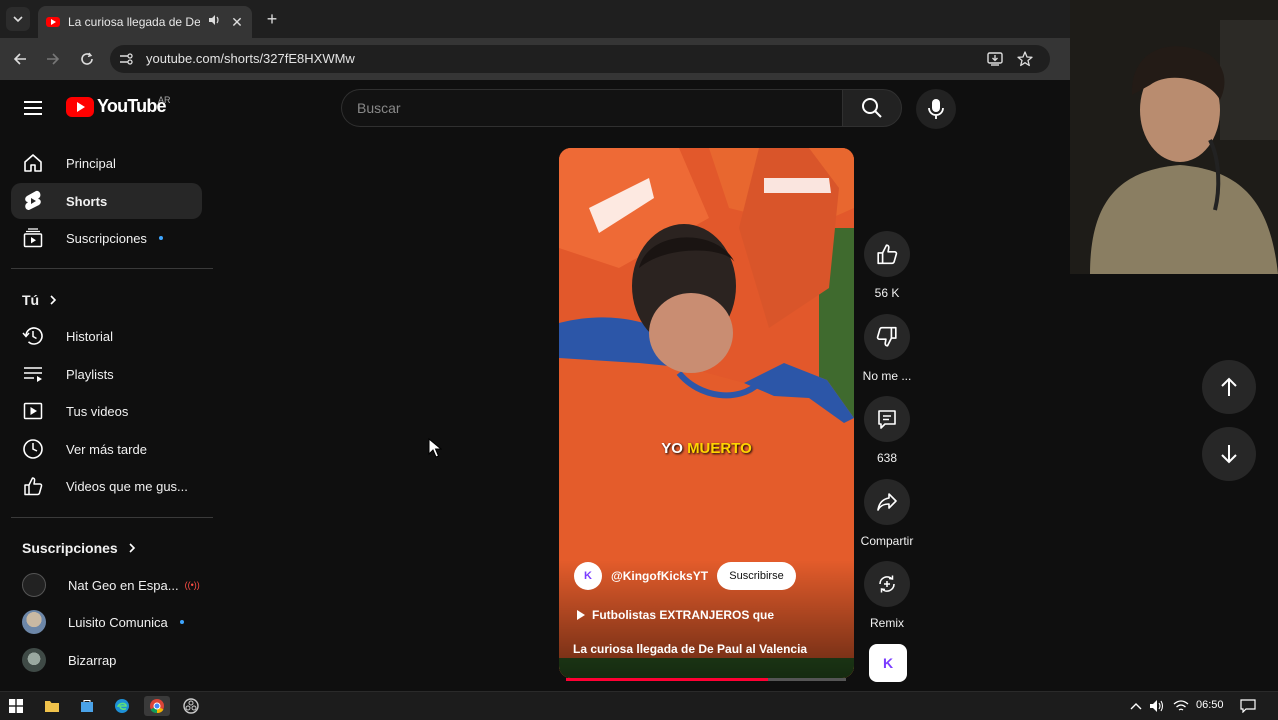 This screenshot has height=720, width=1278. What do you see at coordinates (87, 706) in the screenshot?
I see `store-icon` at bounding box center [87, 706].